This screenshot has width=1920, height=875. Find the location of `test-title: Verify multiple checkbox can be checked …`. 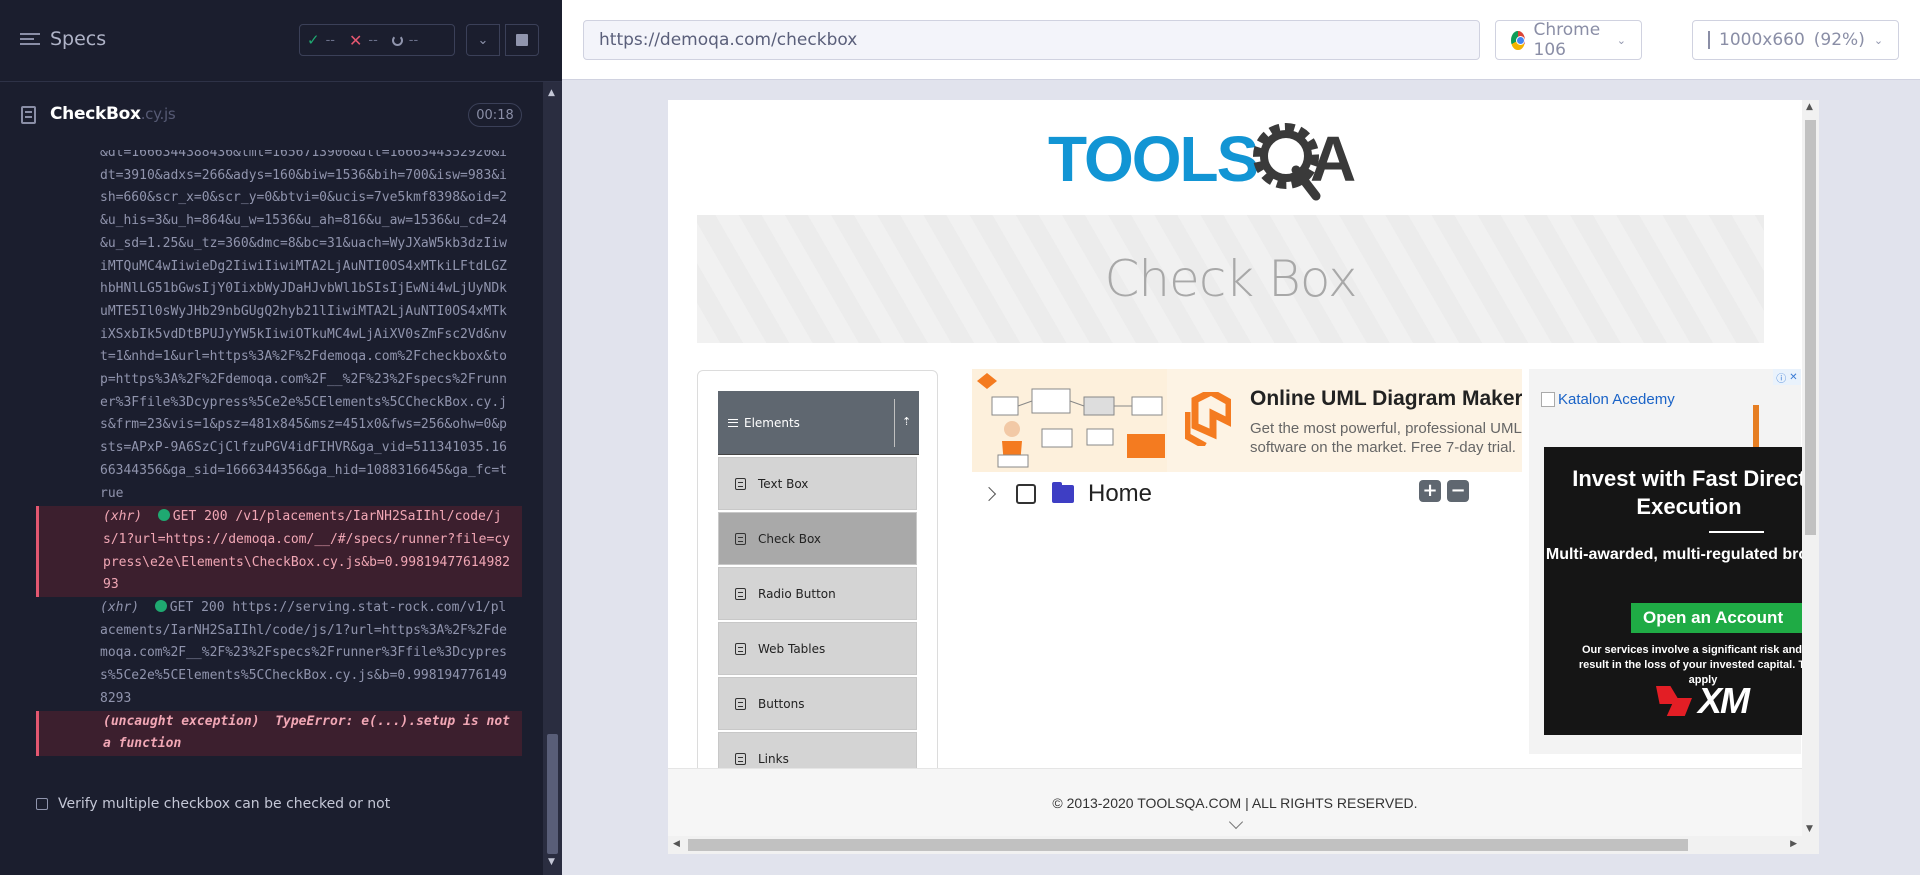

test-title: Verify multiple checkbox can be checked … is located at coordinates (224, 804).